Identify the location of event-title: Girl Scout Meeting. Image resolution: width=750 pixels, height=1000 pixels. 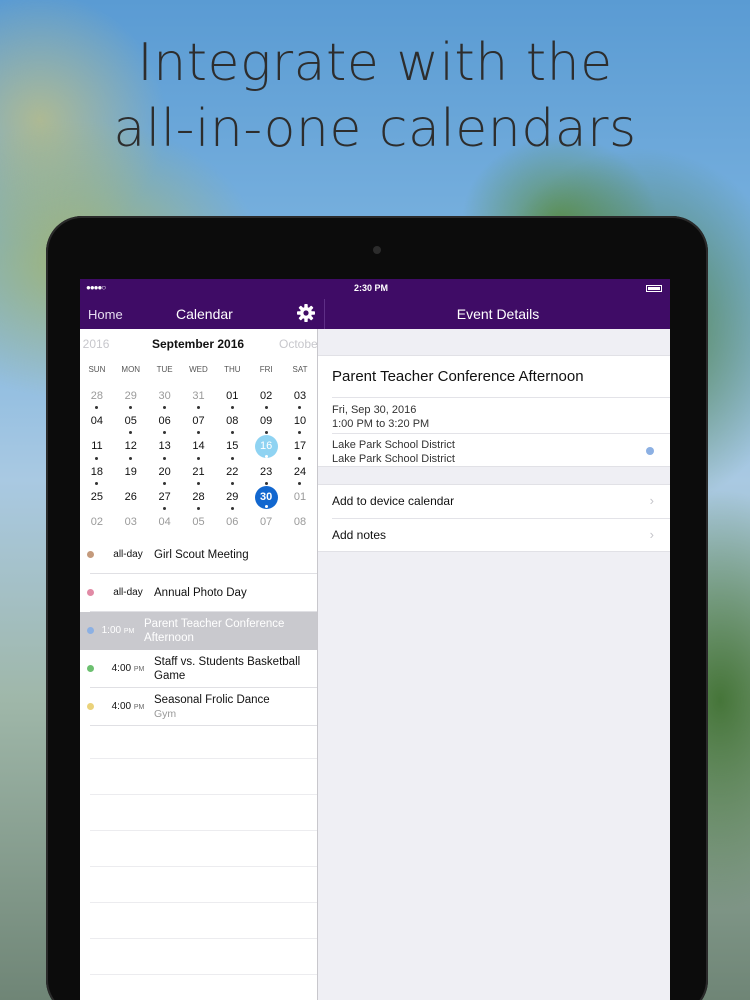
(201, 555).